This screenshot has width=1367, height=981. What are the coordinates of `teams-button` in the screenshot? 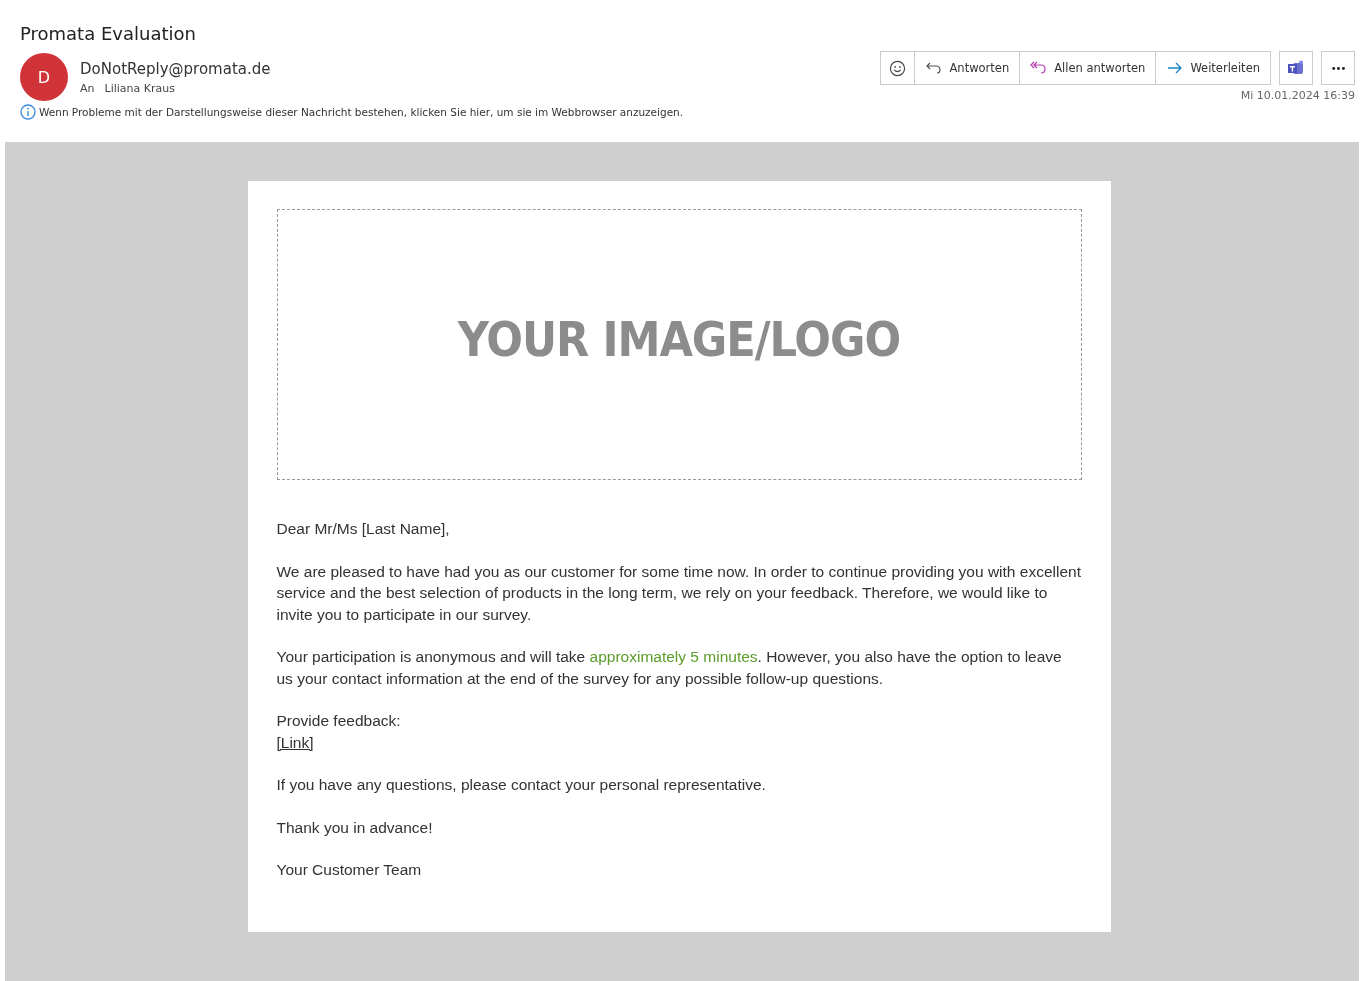 It's located at (1296, 68).